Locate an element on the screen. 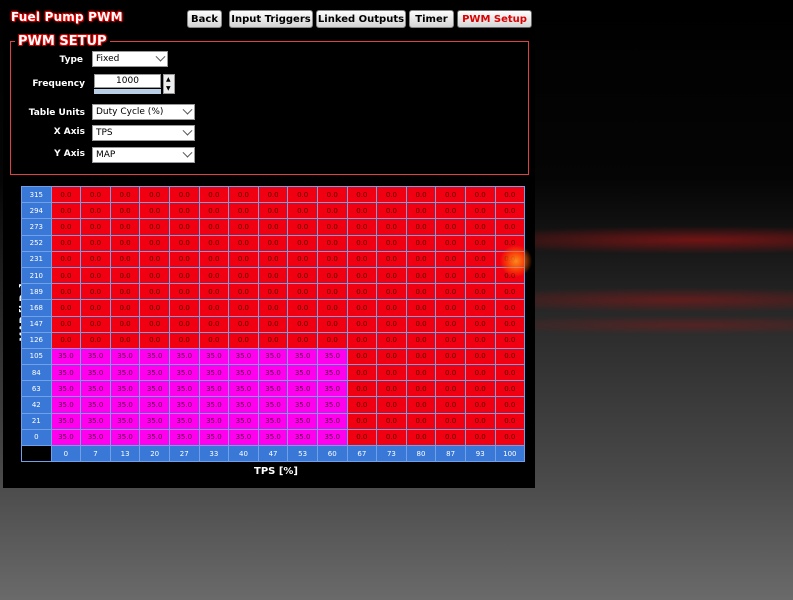  x-axis-cell: 20 is located at coordinates (154, 453).